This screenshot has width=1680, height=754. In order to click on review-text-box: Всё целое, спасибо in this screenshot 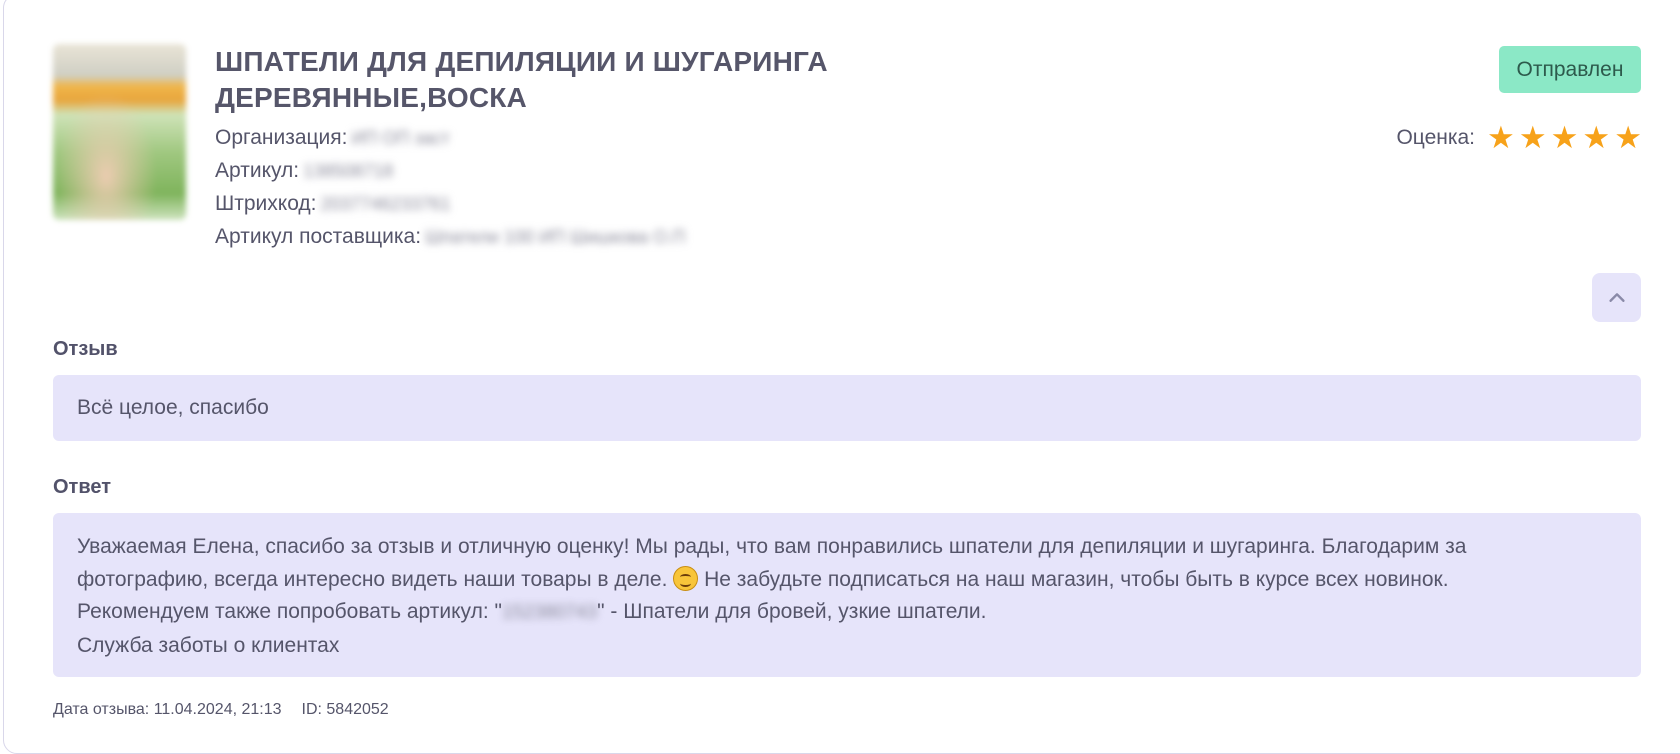, I will do `click(847, 408)`.